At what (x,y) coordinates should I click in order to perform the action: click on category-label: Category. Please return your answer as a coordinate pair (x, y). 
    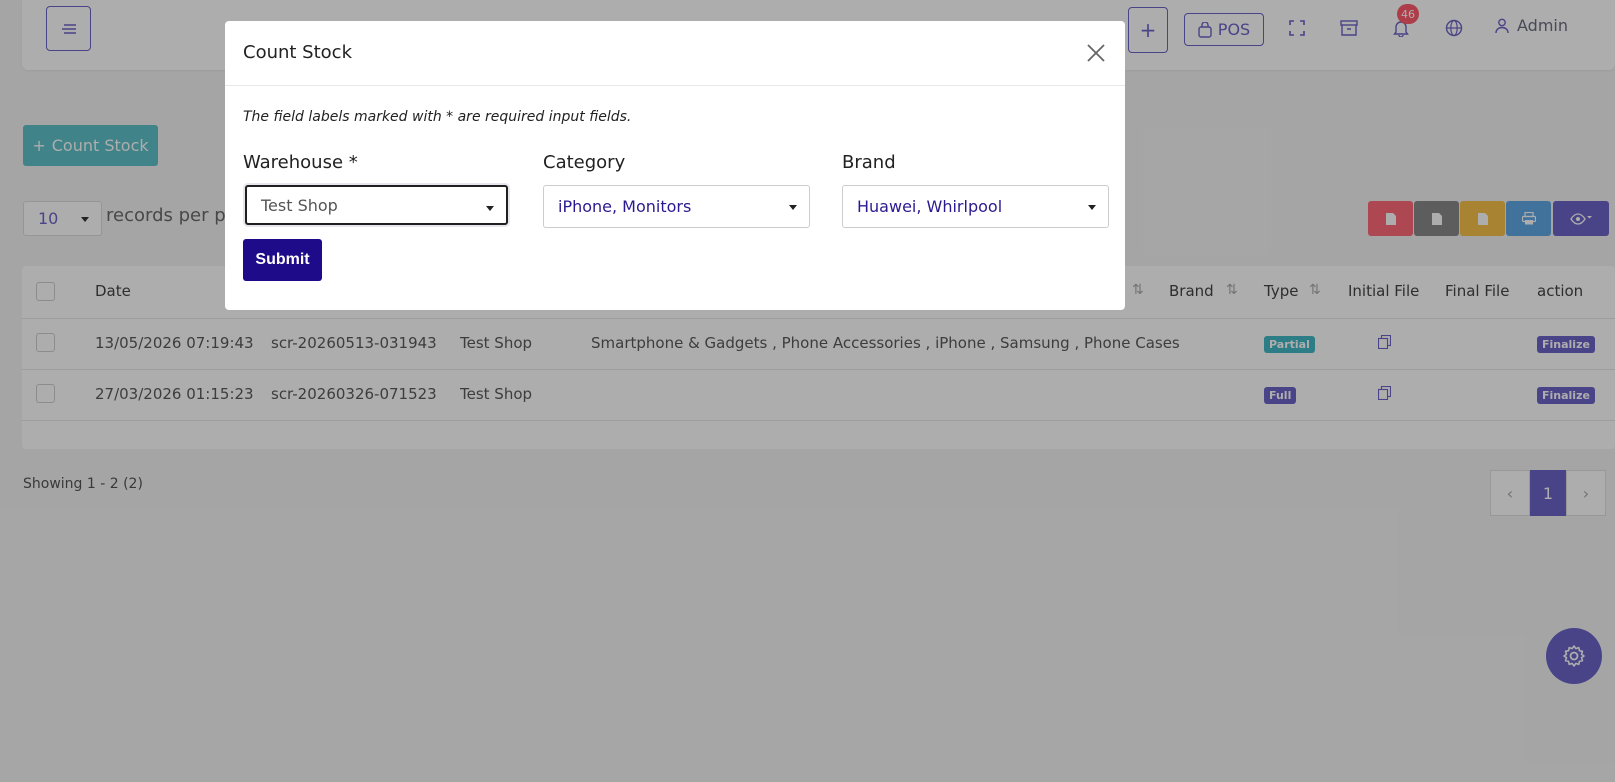
    Looking at the image, I should click on (584, 162).